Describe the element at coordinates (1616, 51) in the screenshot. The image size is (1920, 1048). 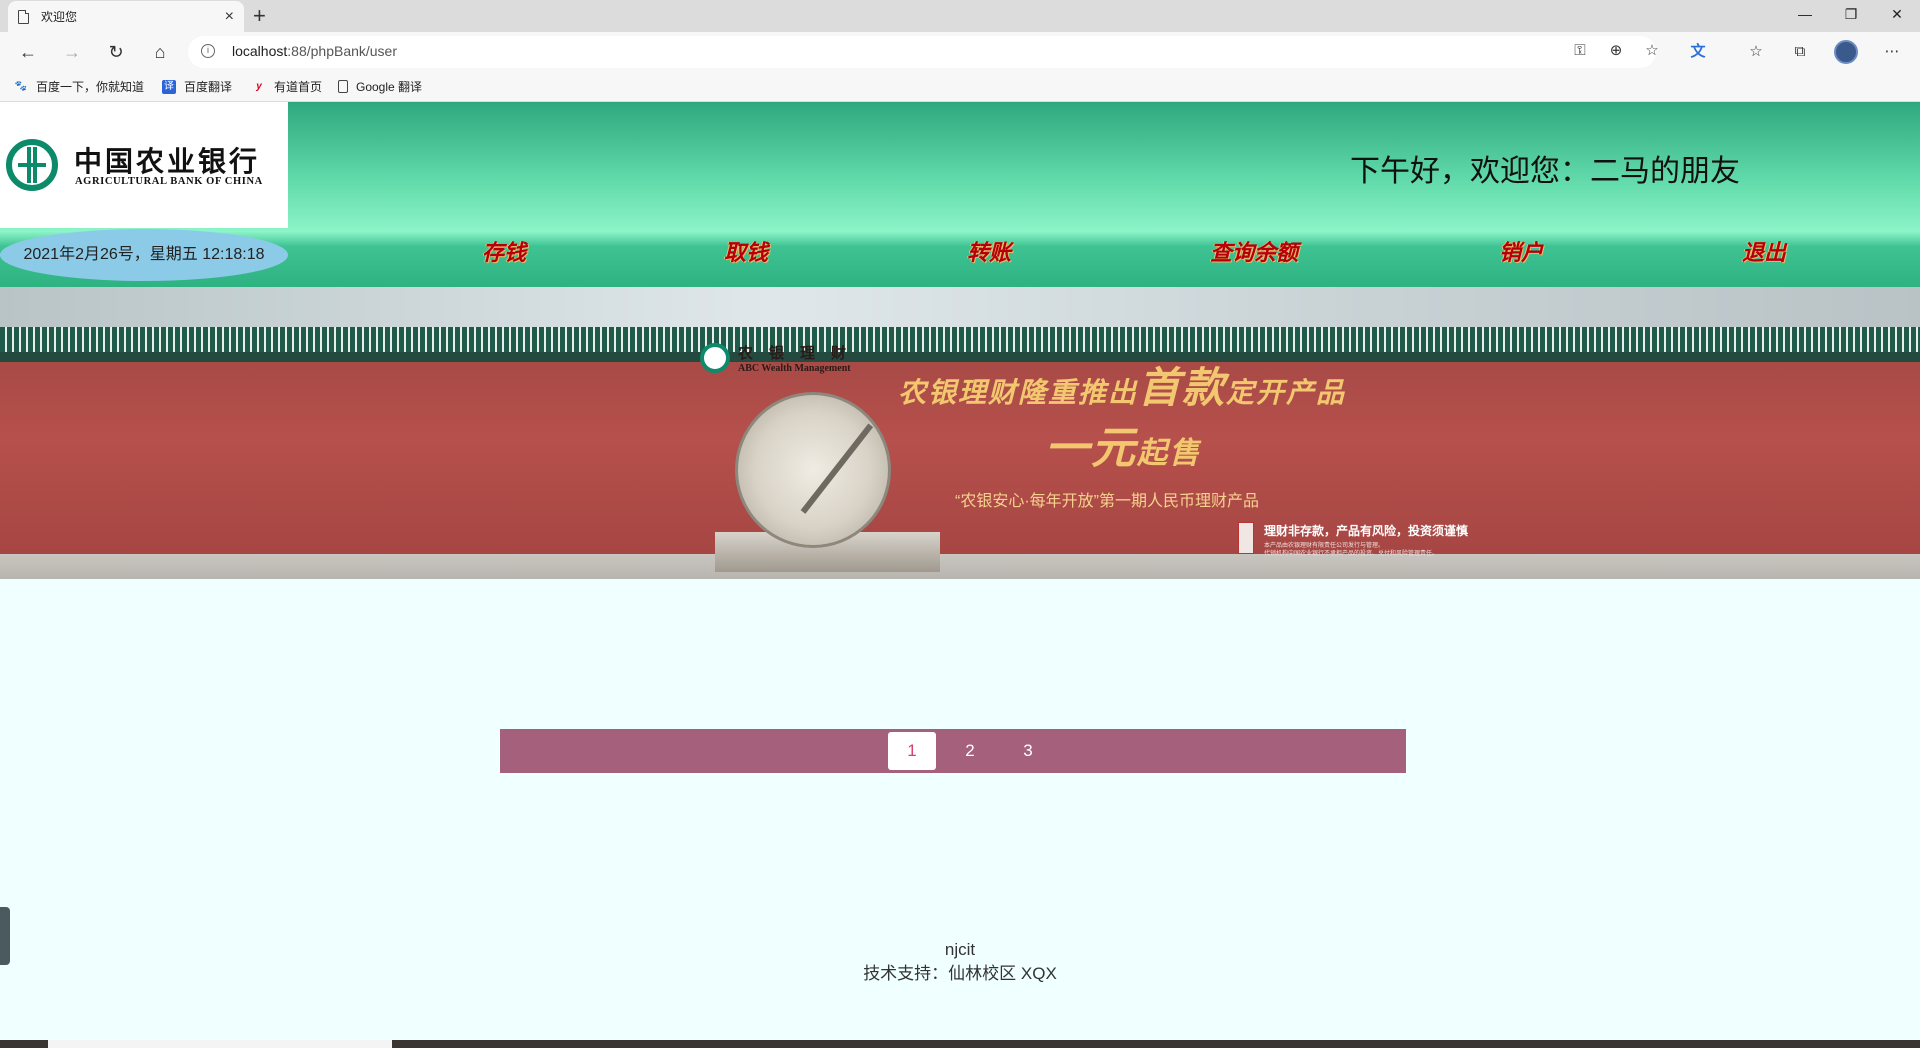
I see `zoom-icon: ⊕` at that location.